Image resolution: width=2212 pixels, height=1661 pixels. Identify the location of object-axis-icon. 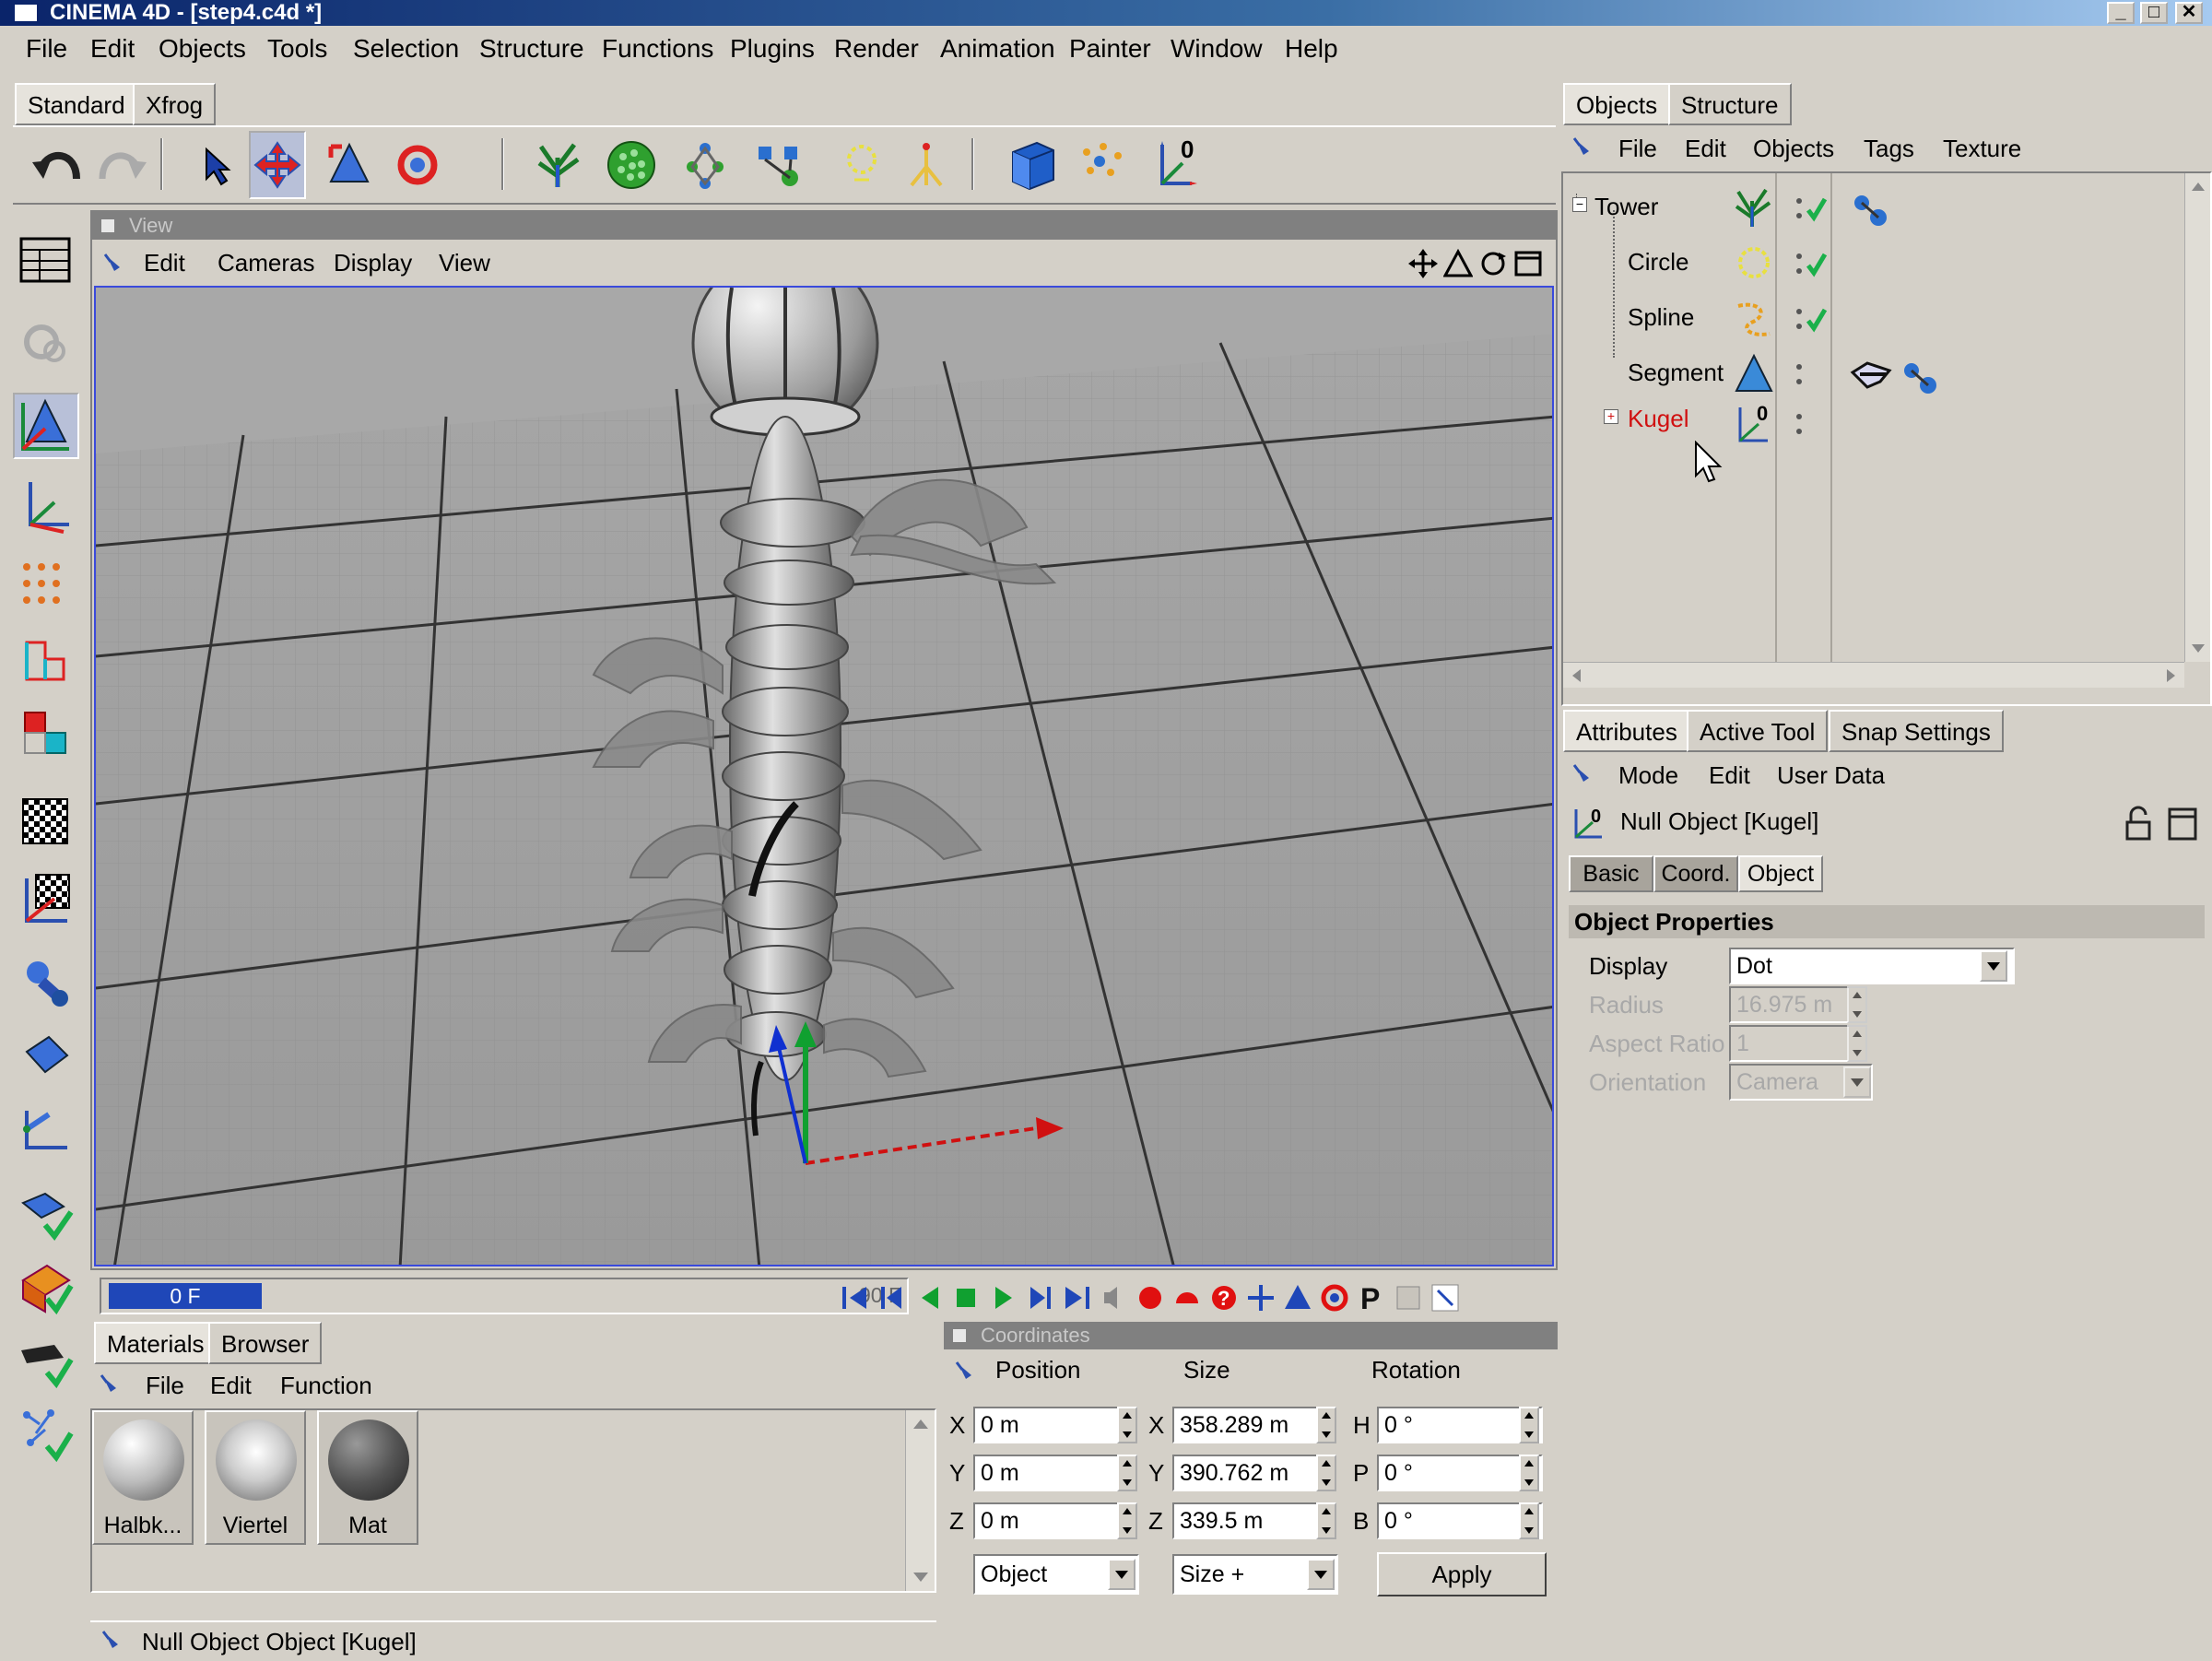
(46, 505).